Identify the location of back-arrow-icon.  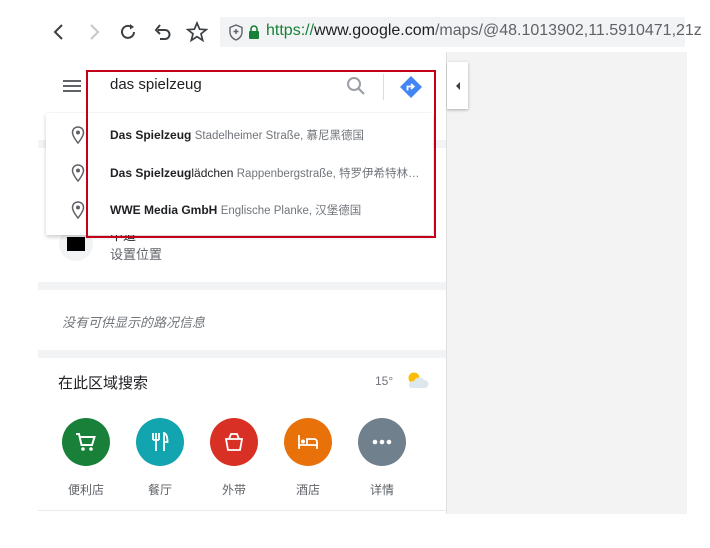
(58, 32).